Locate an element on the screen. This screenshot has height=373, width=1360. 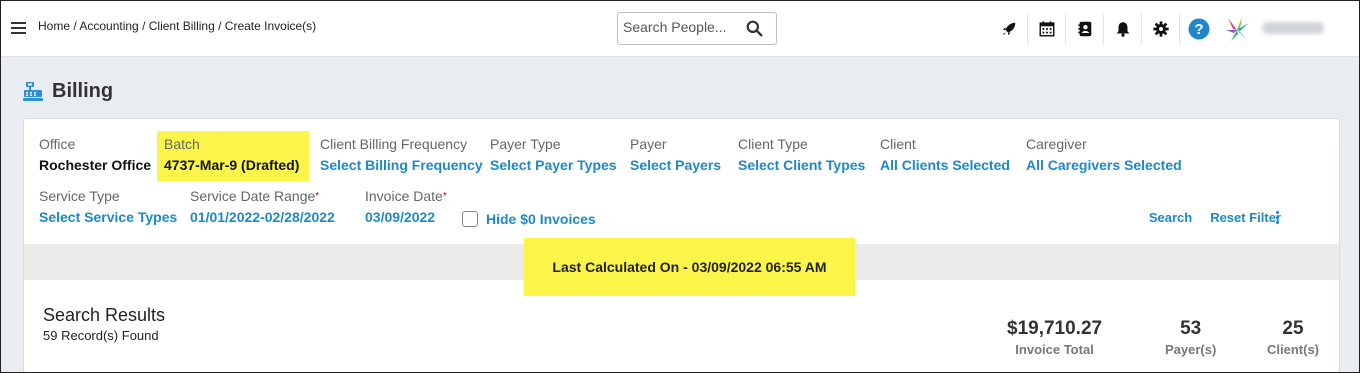
invoice-date-filter: Invoice Date* 03/09/2022 is located at coordinates (406, 207).